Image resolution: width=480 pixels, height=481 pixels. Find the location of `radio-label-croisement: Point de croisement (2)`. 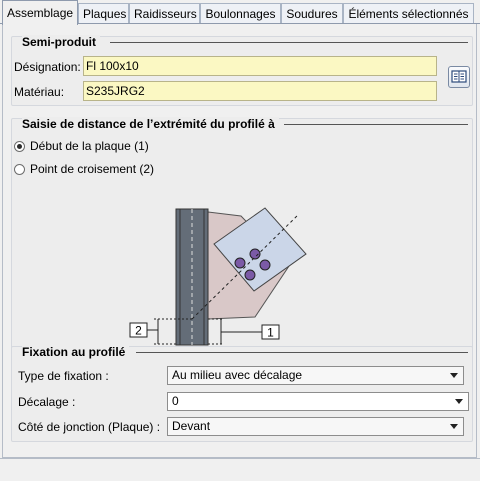

radio-label-croisement: Point de croisement (2) is located at coordinates (92, 169).